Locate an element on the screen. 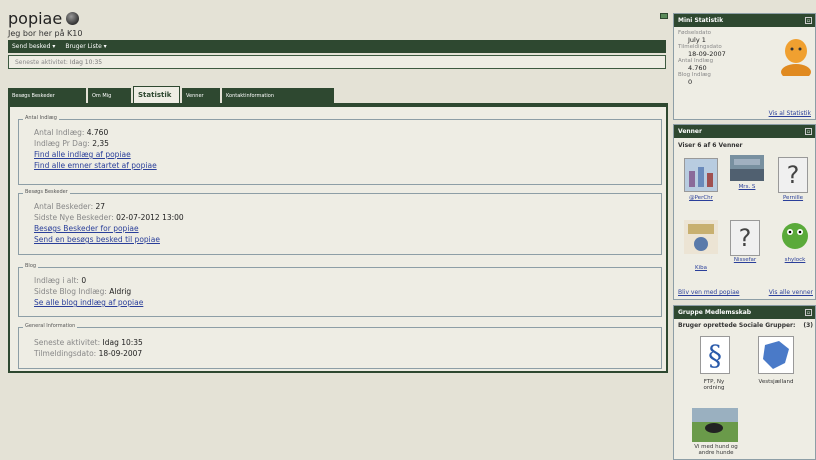 This screenshot has height=460, width=816. general-activity: Idag 10:35 is located at coordinates (122, 342).